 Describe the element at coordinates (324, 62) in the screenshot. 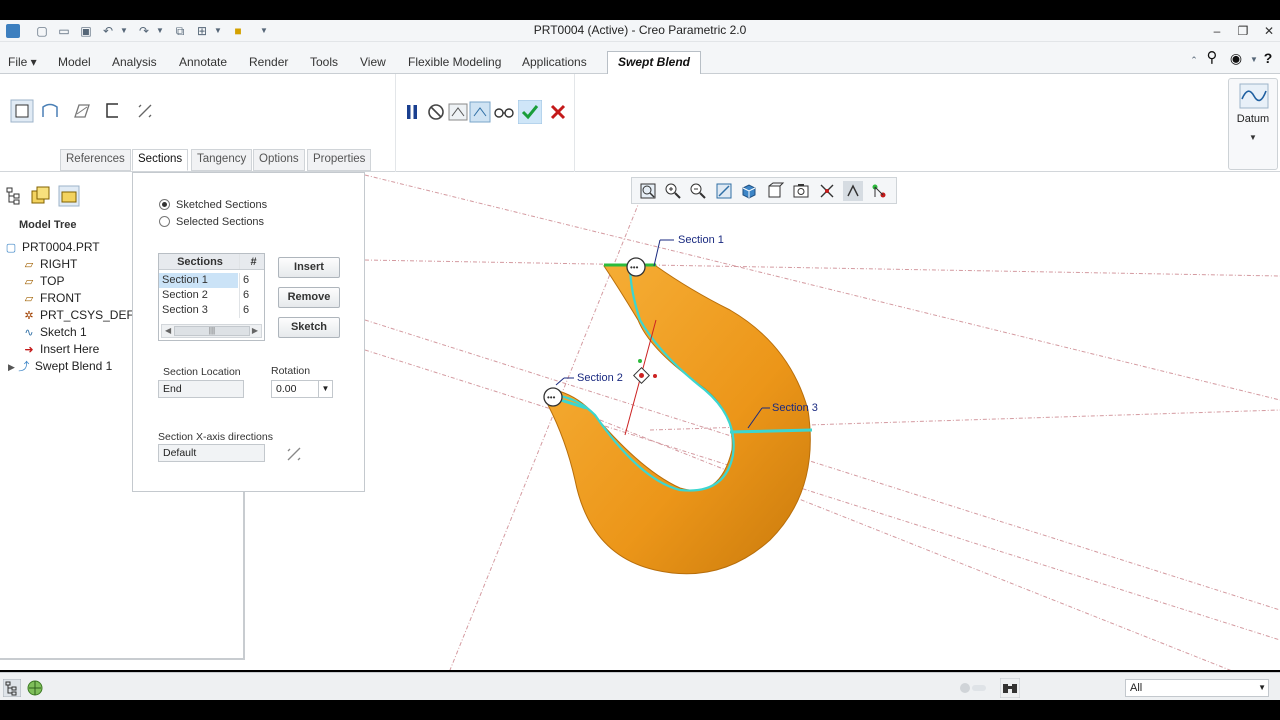

I see `tab-tools: Tools` at that location.